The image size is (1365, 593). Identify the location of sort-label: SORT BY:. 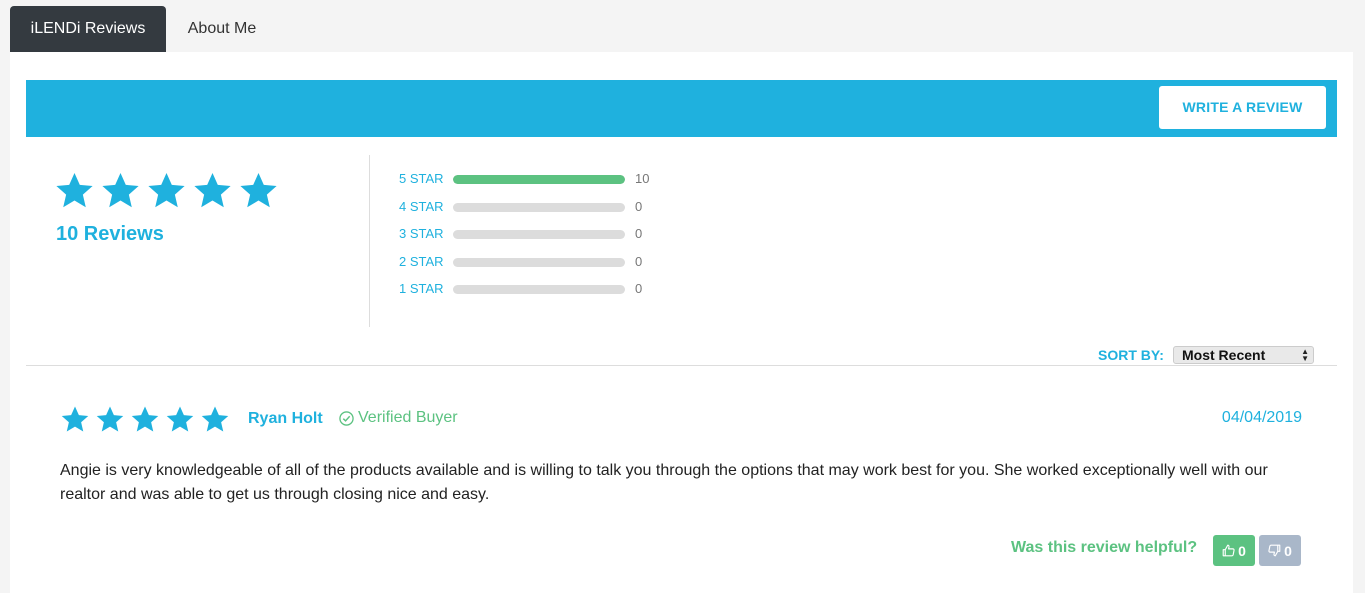
(1131, 355).